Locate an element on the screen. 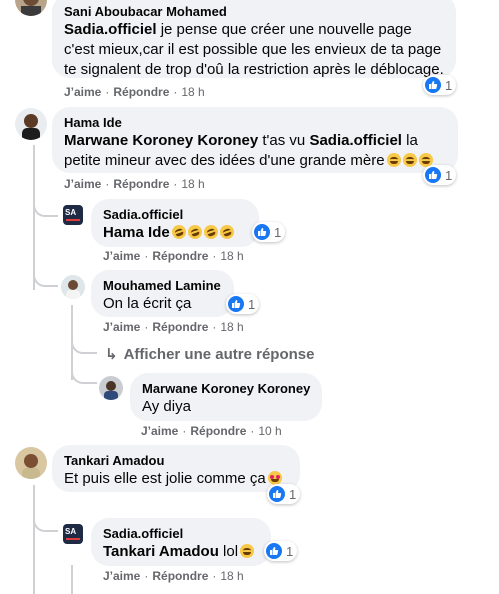 The width and height of the screenshot is (499, 594). reply-arrow-icon: ↳ is located at coordinates (111, 354).